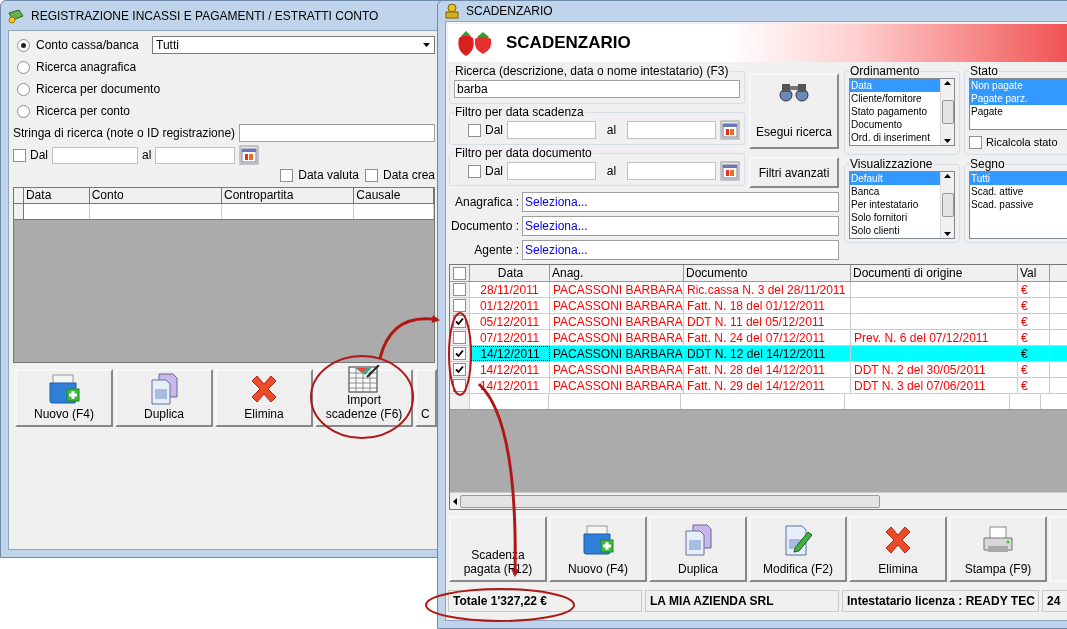 The height and width of the screenshot is (629, 1067). I want to click on table-row: 05/12/2011 PACASSONI BARBARA DDT N. 11 del 05/12/2011 €, so click(758, 322).